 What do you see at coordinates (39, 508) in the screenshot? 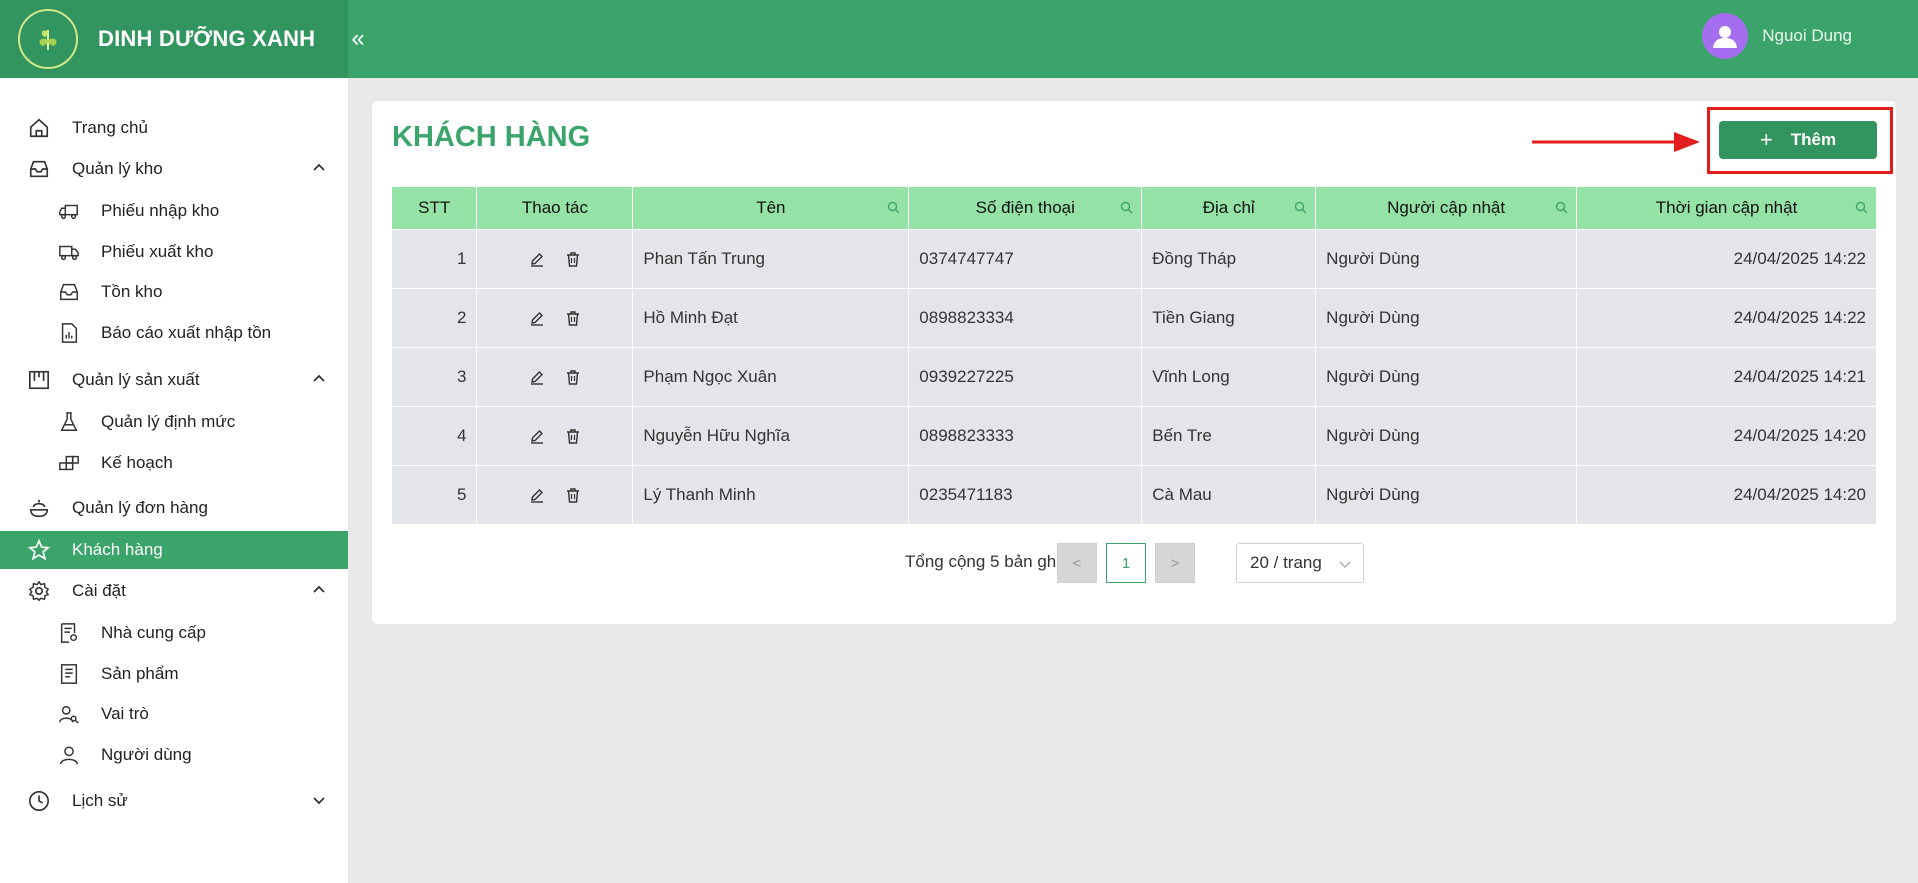
I see `dish-icon` at bounding box center [39, 508].